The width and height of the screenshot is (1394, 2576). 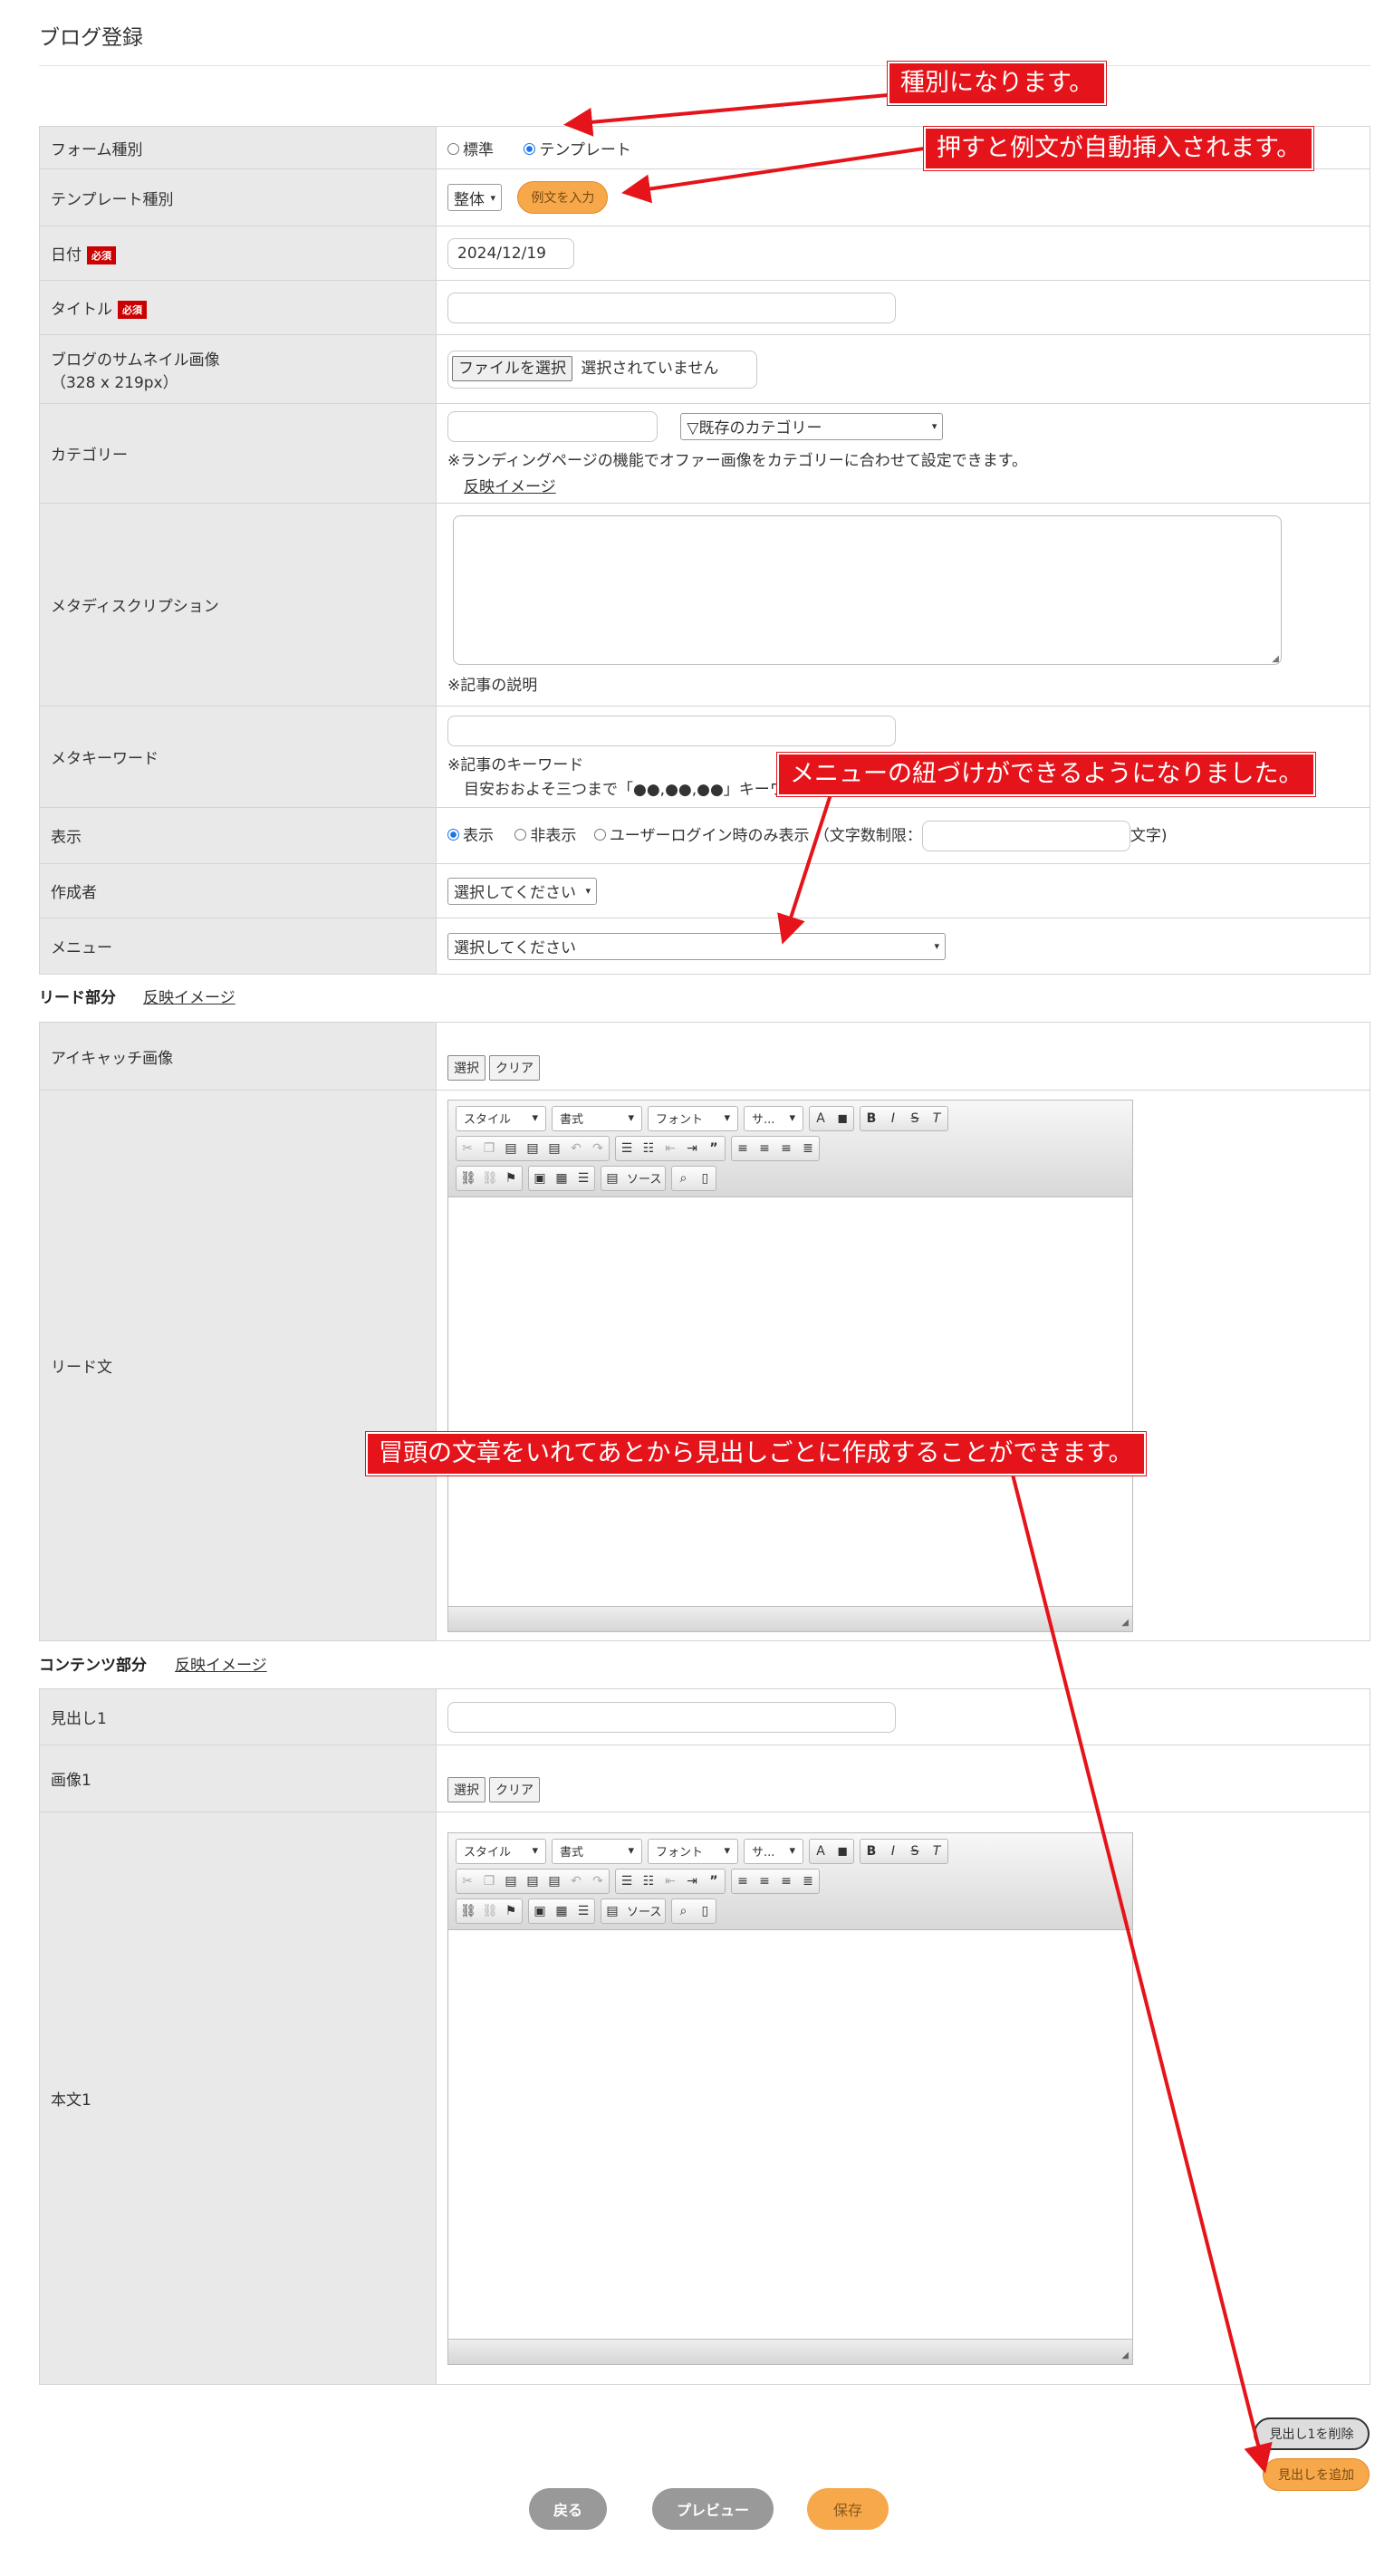 I want to click on save-button: 保存, so click(x=848, y=2509).